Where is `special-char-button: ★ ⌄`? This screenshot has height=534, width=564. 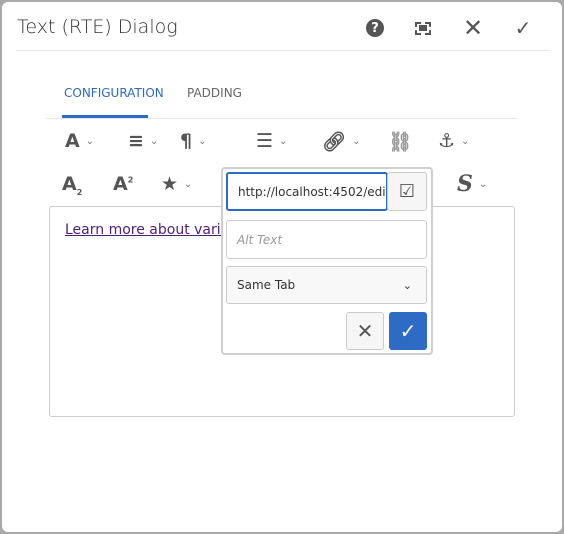
special-char-button: ★ ⌄ is located at coordinates (176, 184).